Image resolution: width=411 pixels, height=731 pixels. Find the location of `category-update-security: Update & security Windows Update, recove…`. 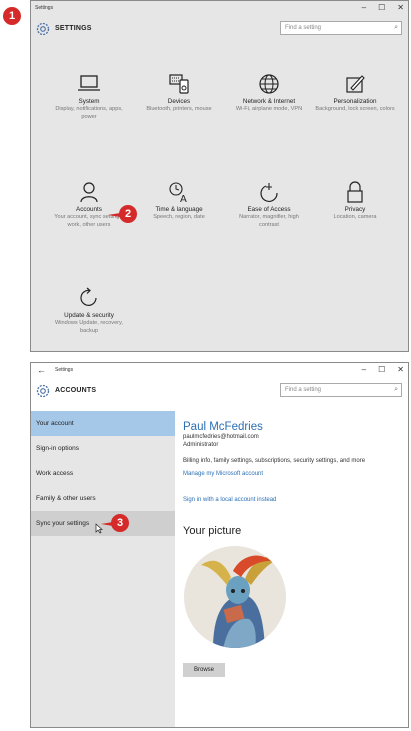

category-update-security: Update & security Windows Update, recove… is located at coordinates (89, 311).